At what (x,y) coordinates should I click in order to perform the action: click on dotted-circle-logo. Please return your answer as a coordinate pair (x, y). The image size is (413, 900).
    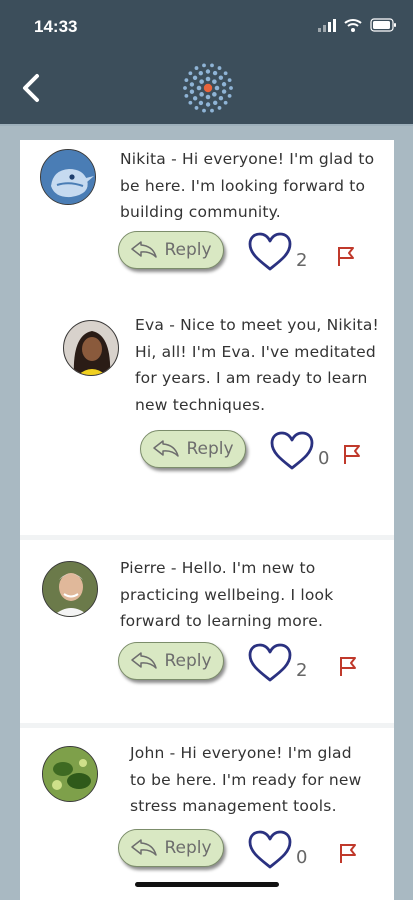
    Looking at the image, I should click on (208, 88).